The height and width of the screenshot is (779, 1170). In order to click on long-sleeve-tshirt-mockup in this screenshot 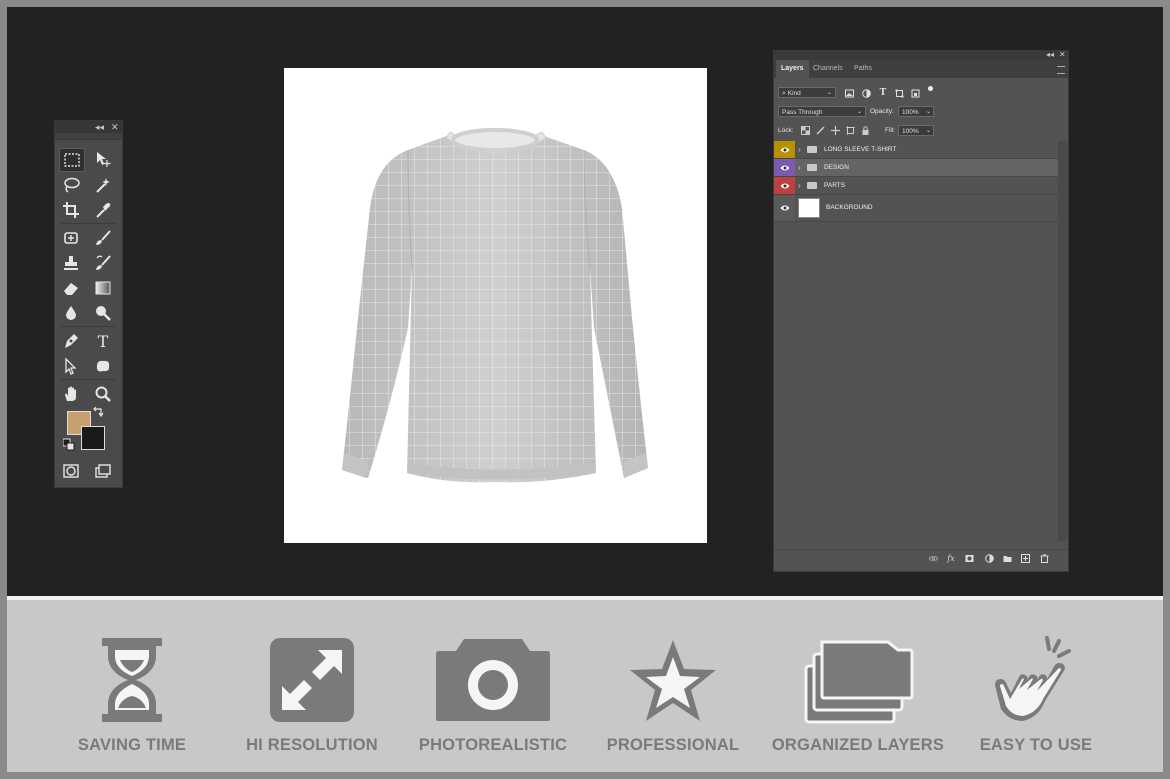, I will do `click(495, 305)`.